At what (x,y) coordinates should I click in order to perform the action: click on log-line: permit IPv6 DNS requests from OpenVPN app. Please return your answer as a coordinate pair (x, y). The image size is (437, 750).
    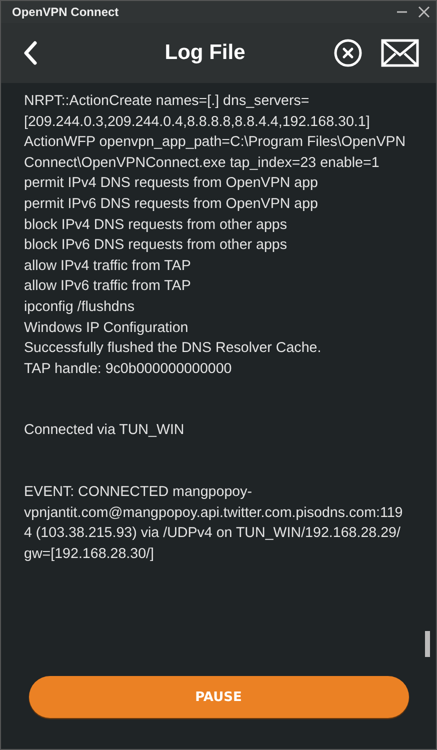
    Looking at the image, I should click on (172, 204).